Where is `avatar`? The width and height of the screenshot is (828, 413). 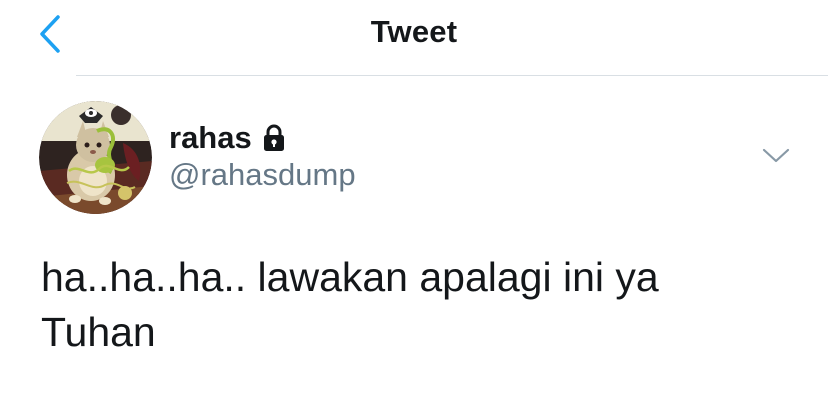
avatar is located at coordinates (95, 157).